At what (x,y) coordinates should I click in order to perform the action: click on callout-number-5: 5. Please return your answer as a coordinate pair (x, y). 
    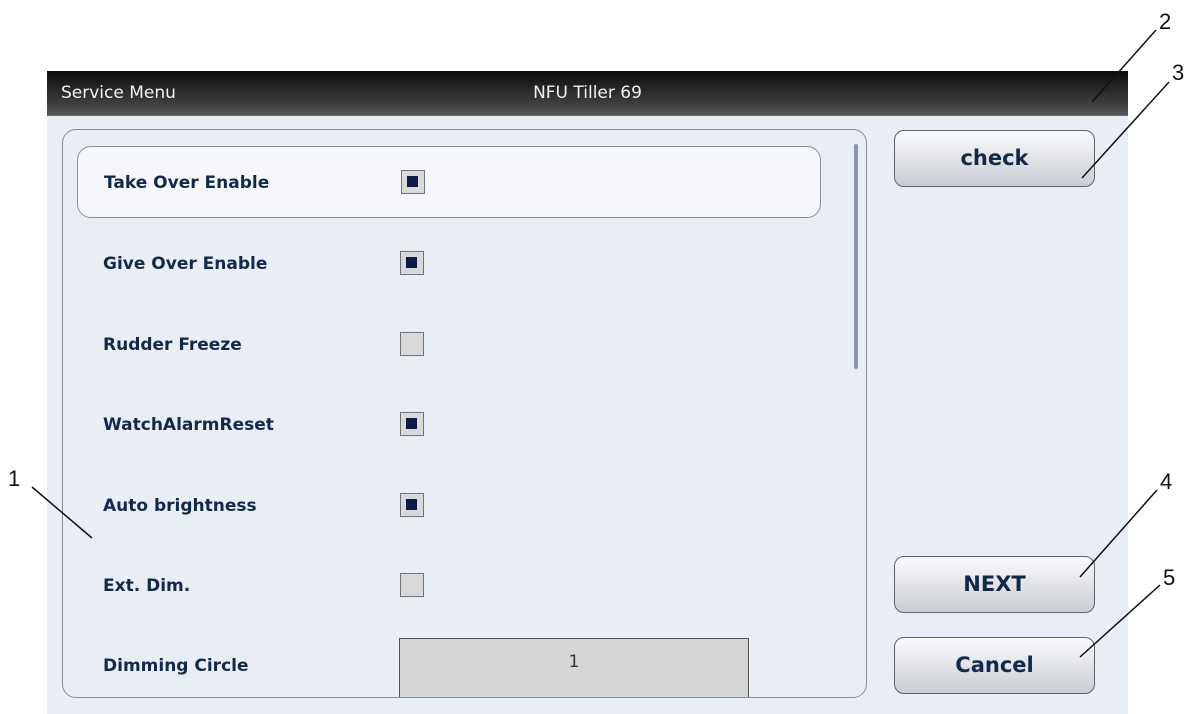
    Looking at the image, I should click on (1169, 577).